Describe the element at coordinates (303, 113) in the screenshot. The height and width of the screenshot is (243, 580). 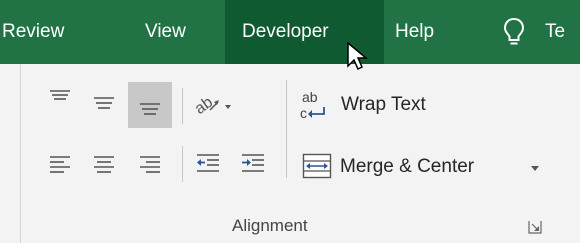
I see `svg-text: c` at that location.